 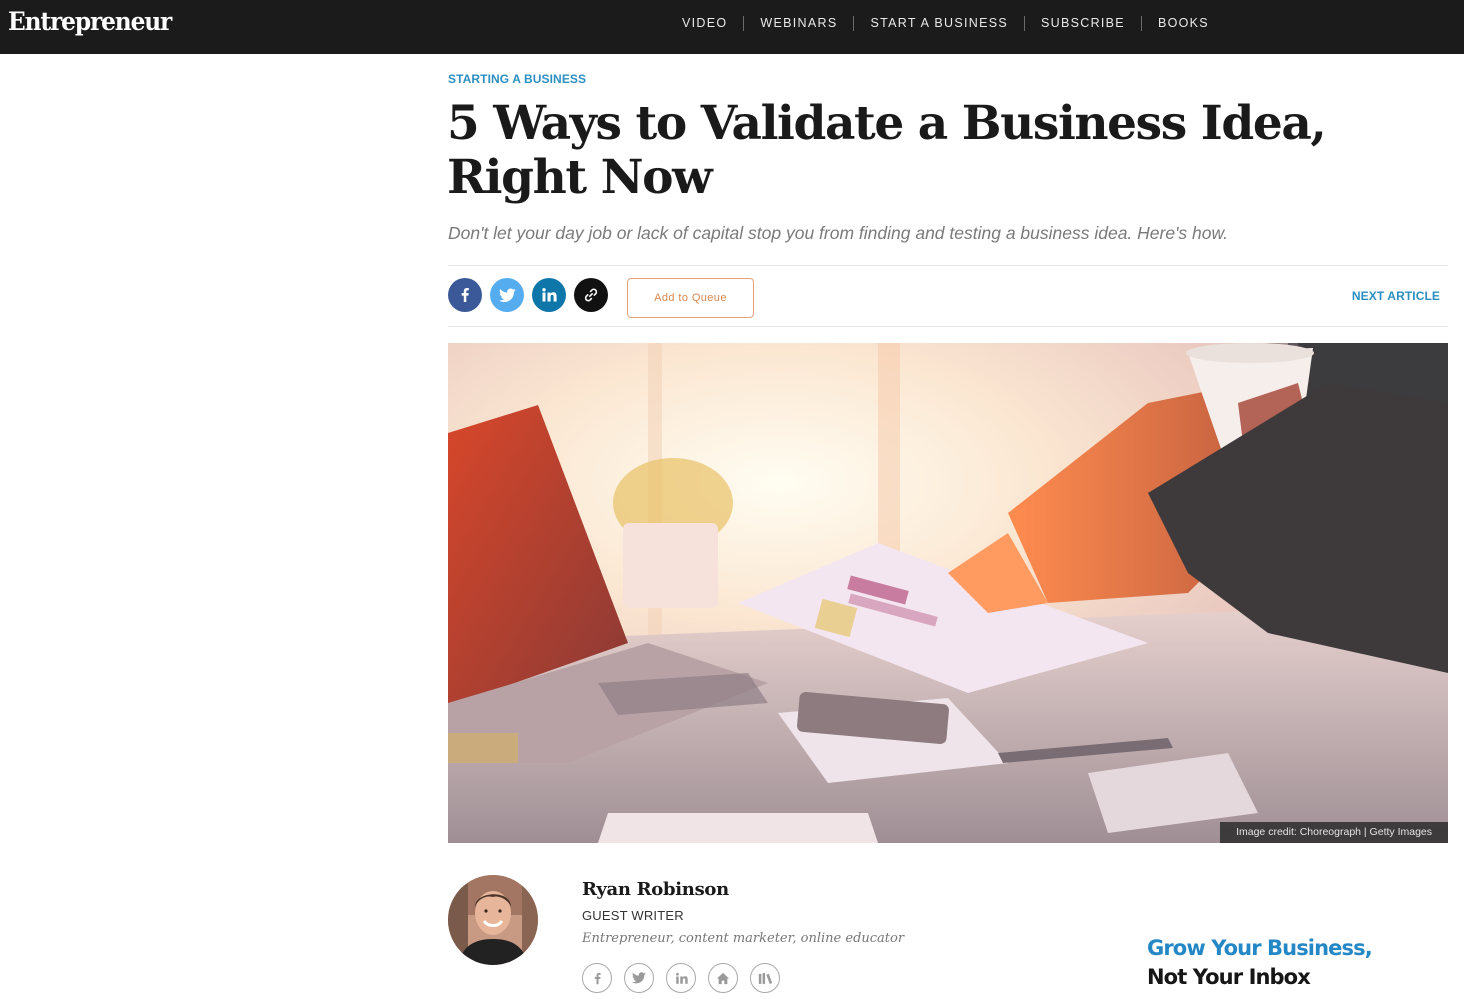 What do you see at coordinates (633, 915) in the screenshot?
I see `author-role: GUEST WRITER` at bounding box center [633, 915].